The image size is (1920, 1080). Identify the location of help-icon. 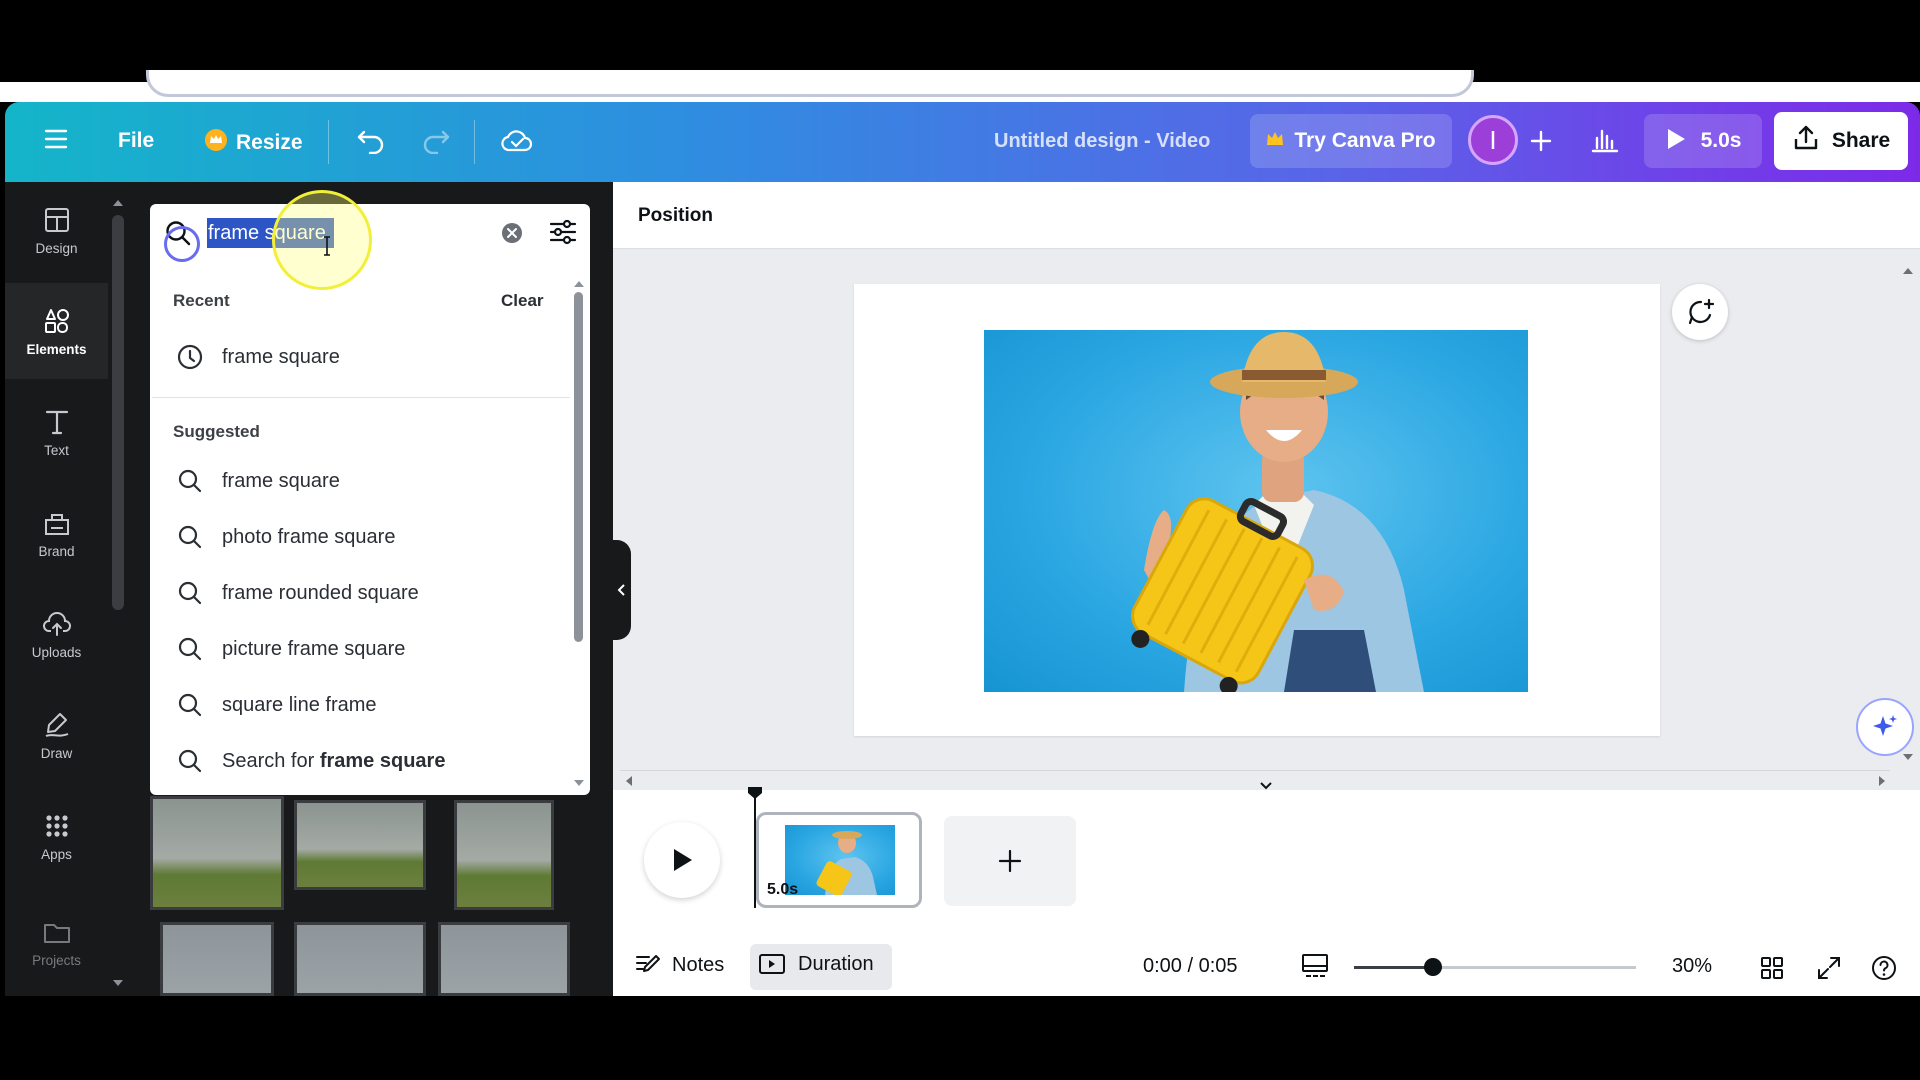
(1884, 970).